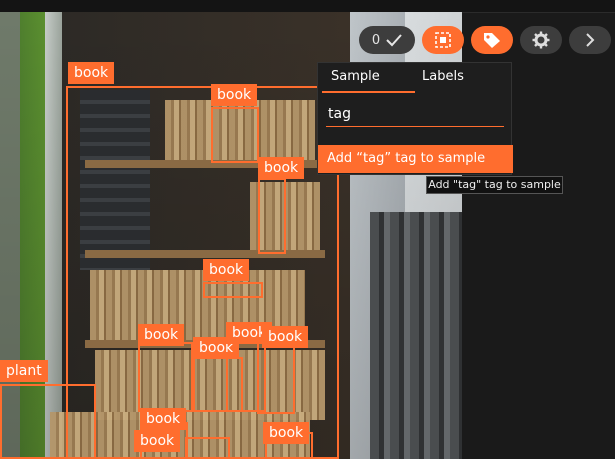  I want to click on tag-icon, so click(492, 40).